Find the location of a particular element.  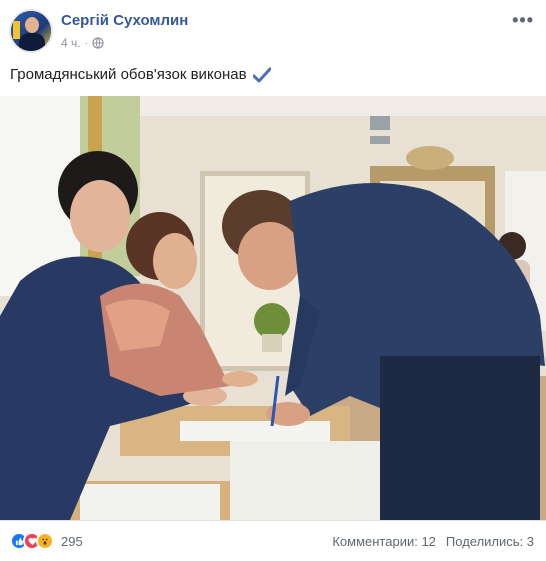

author-name: Сергій Сухомлин is located at coordinates (124, 20).